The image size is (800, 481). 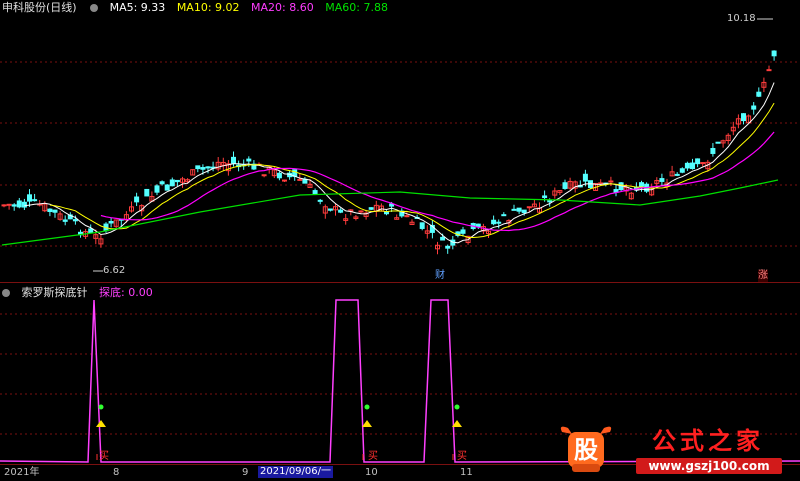 I want to click on indicator-settings-icon, so click(x=6, y=292).